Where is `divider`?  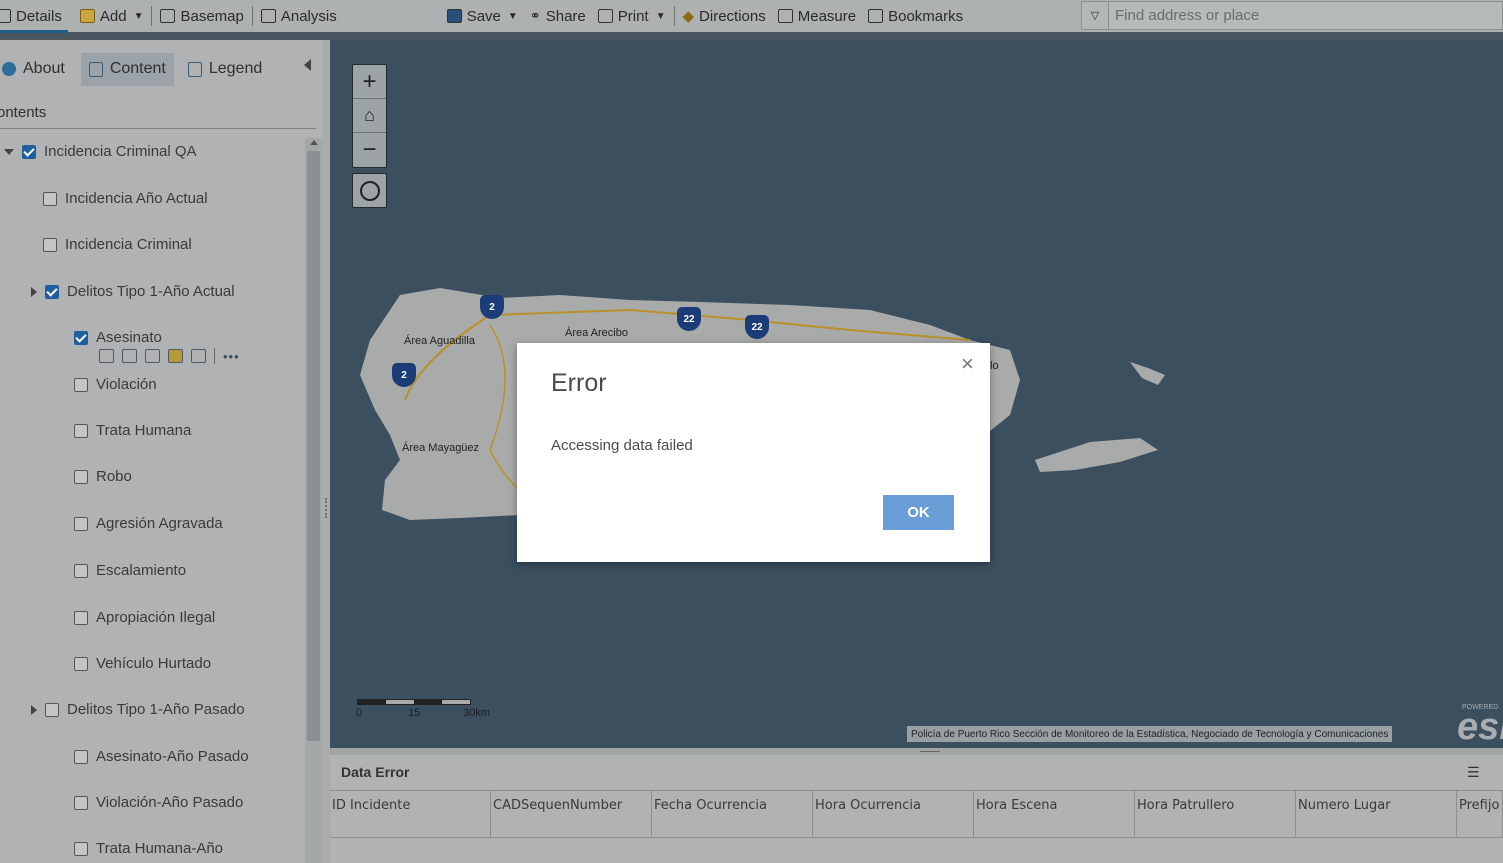 divider is located at coordinates (158, 128).